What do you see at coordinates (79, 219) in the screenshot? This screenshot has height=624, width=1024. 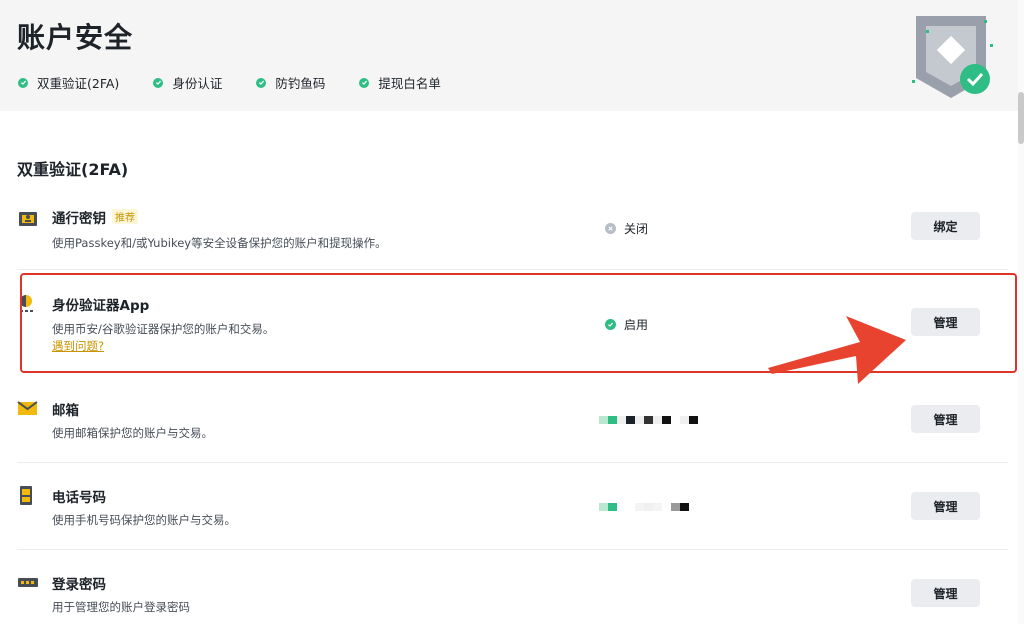 I see `row-title: 通行密钥` at bounding box center [79, 219].